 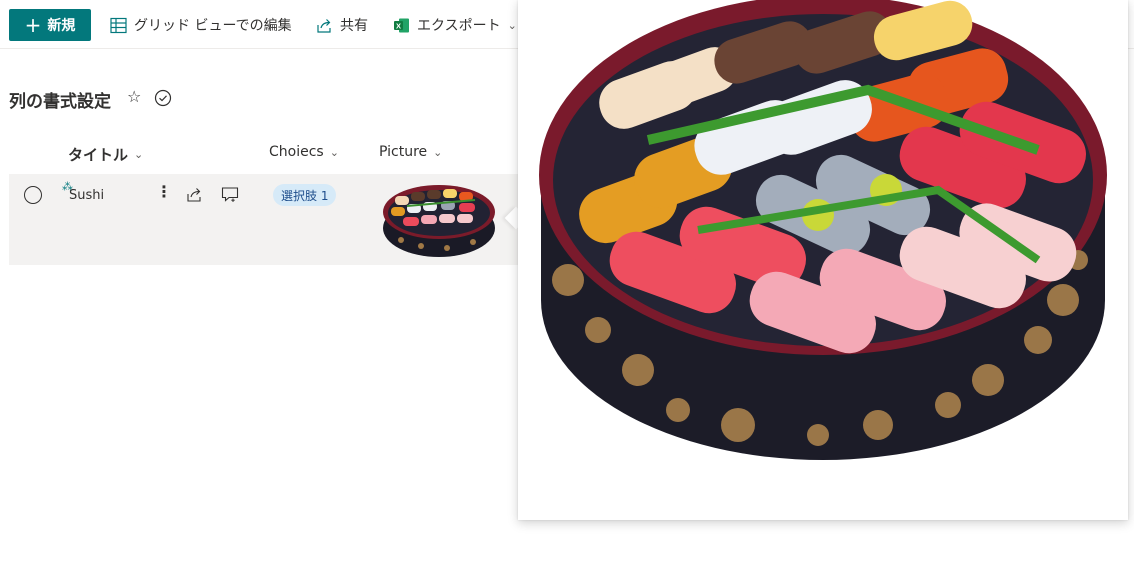 What do you see at coordinates (33, 25) in the screenshot?
I see `plus-icon: +` at bounding box center [33, 25].